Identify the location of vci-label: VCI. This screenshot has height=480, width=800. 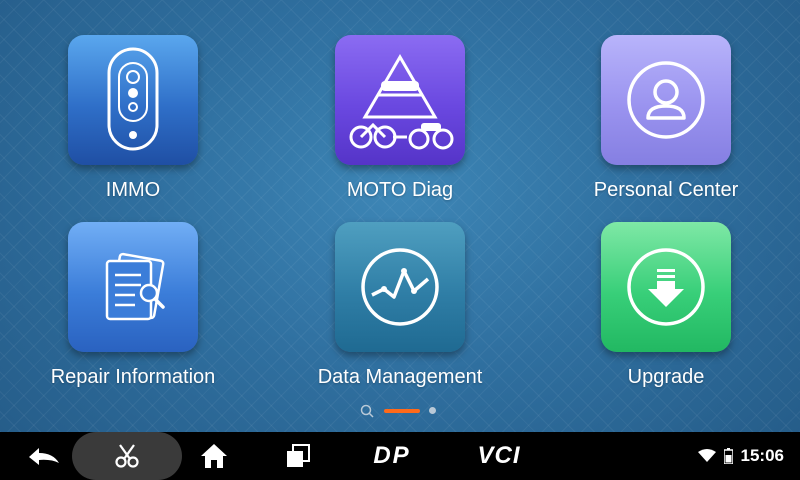
(499, 455).